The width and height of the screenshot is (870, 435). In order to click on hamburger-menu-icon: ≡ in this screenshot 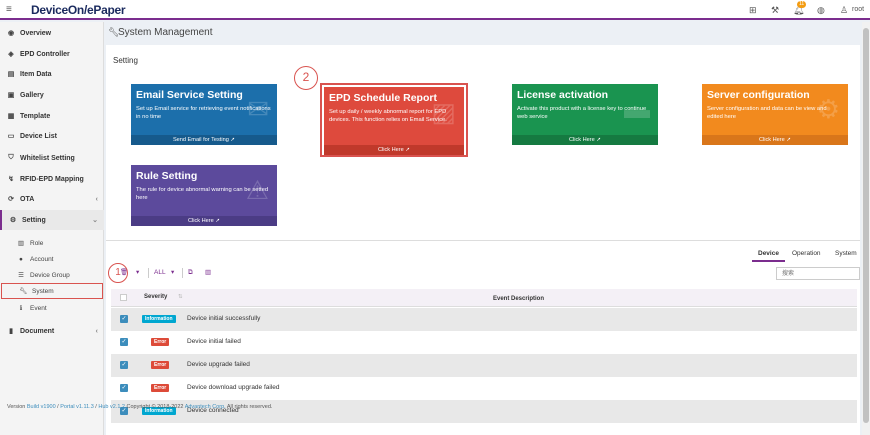, I will do `click(9, 10)`.